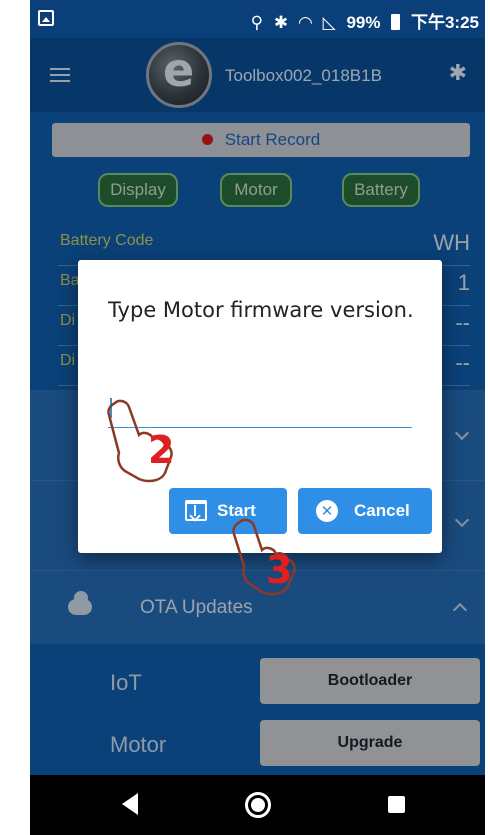 The width and height of the screenshot is (490, 835). Describe the element at coordinates (382, 510) in the screenshot. I see `cancel-label: Cancel` at that location.